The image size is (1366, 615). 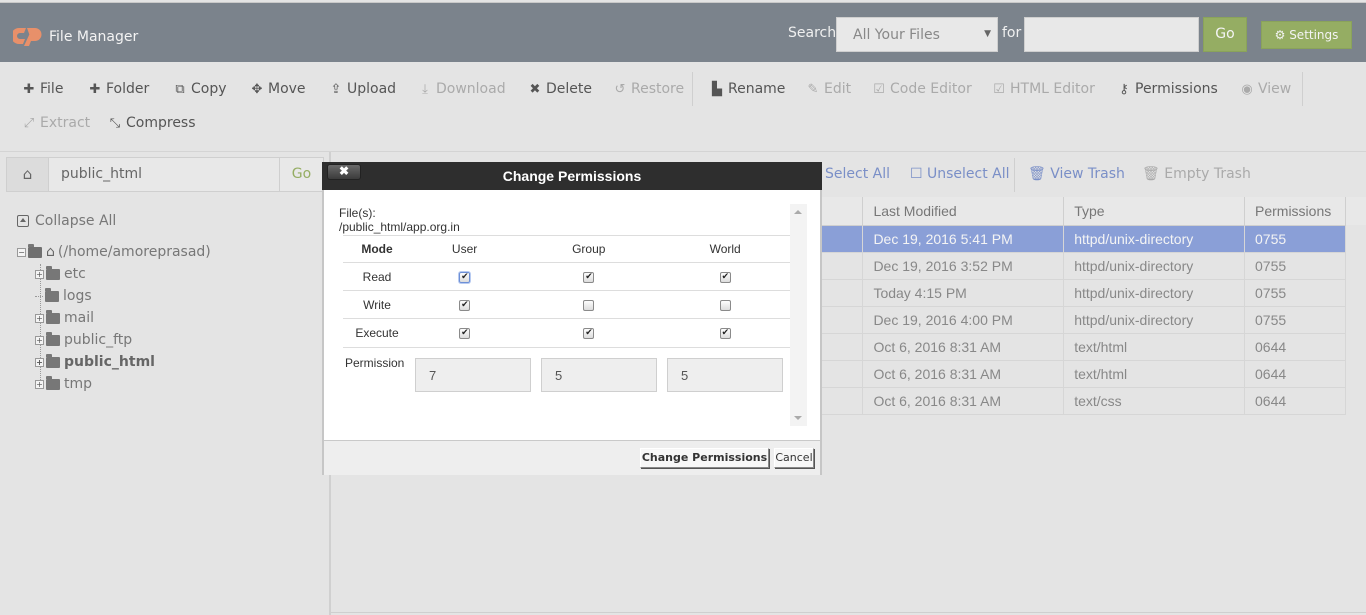 I want to click on move-button: ✥ Move, so click(x=278, y=89).